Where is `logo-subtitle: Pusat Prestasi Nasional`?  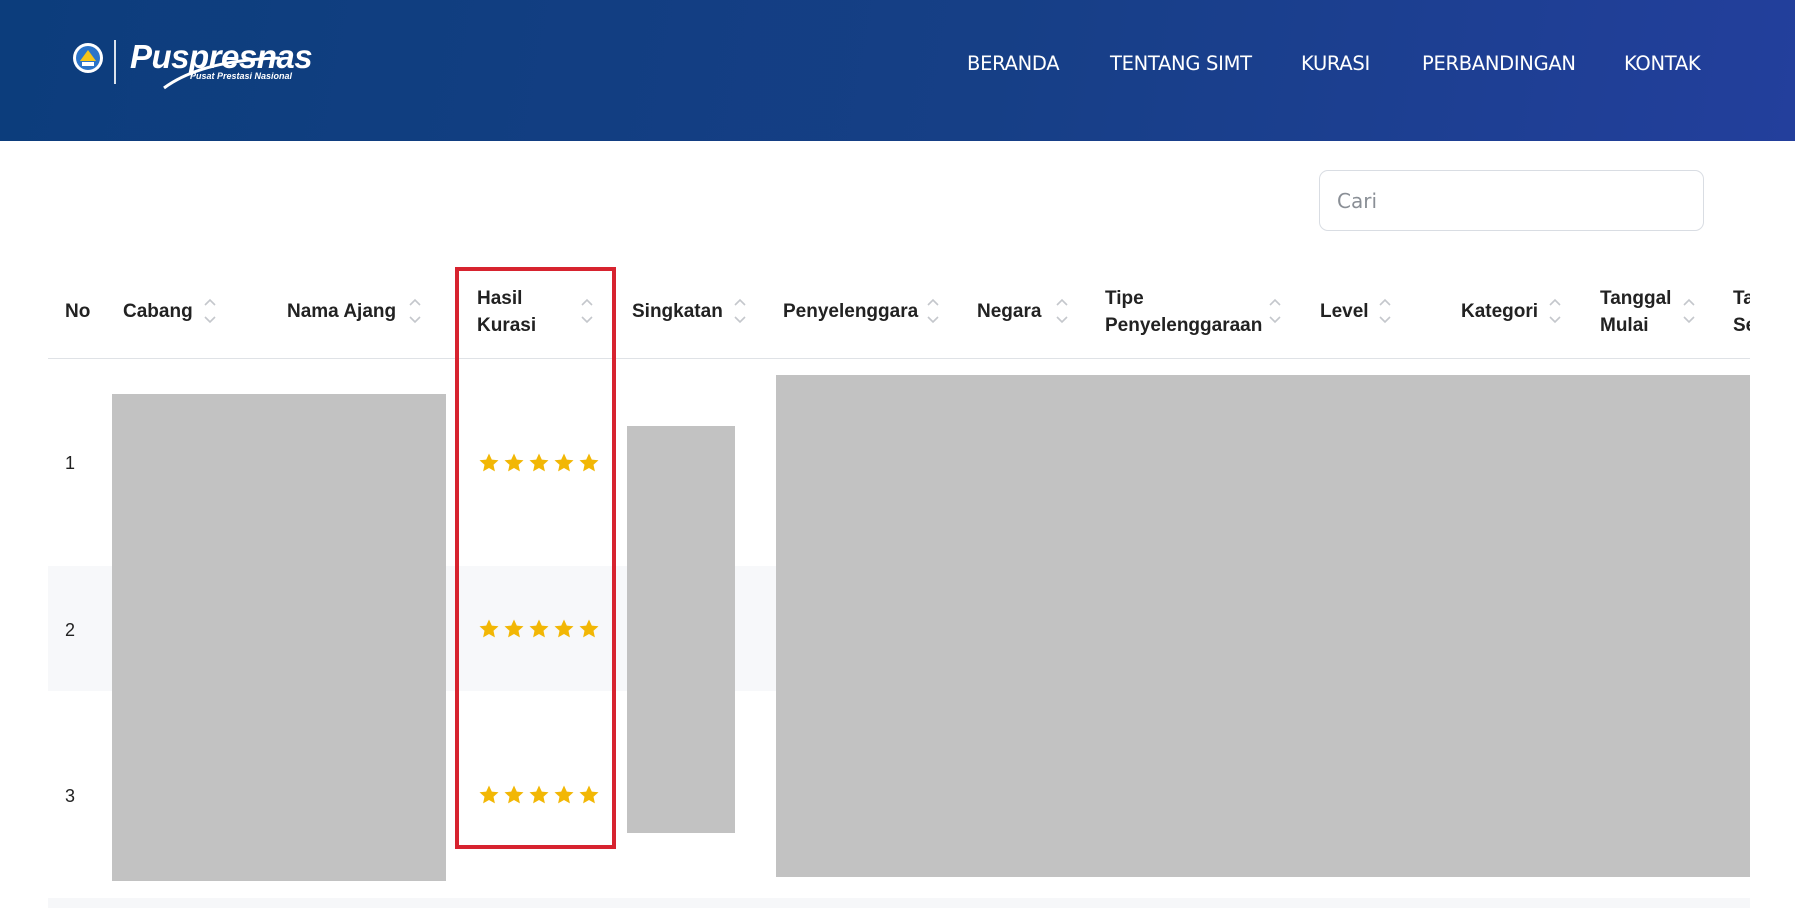 logo-subtitle: Pusat Prestasi Nasional is located at coordinates (241, 76).